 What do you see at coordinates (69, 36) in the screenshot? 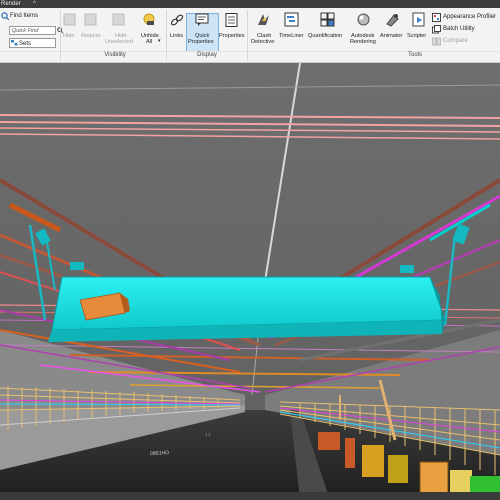
I see `hide-button: Hide` at bounding box center [69, 36].